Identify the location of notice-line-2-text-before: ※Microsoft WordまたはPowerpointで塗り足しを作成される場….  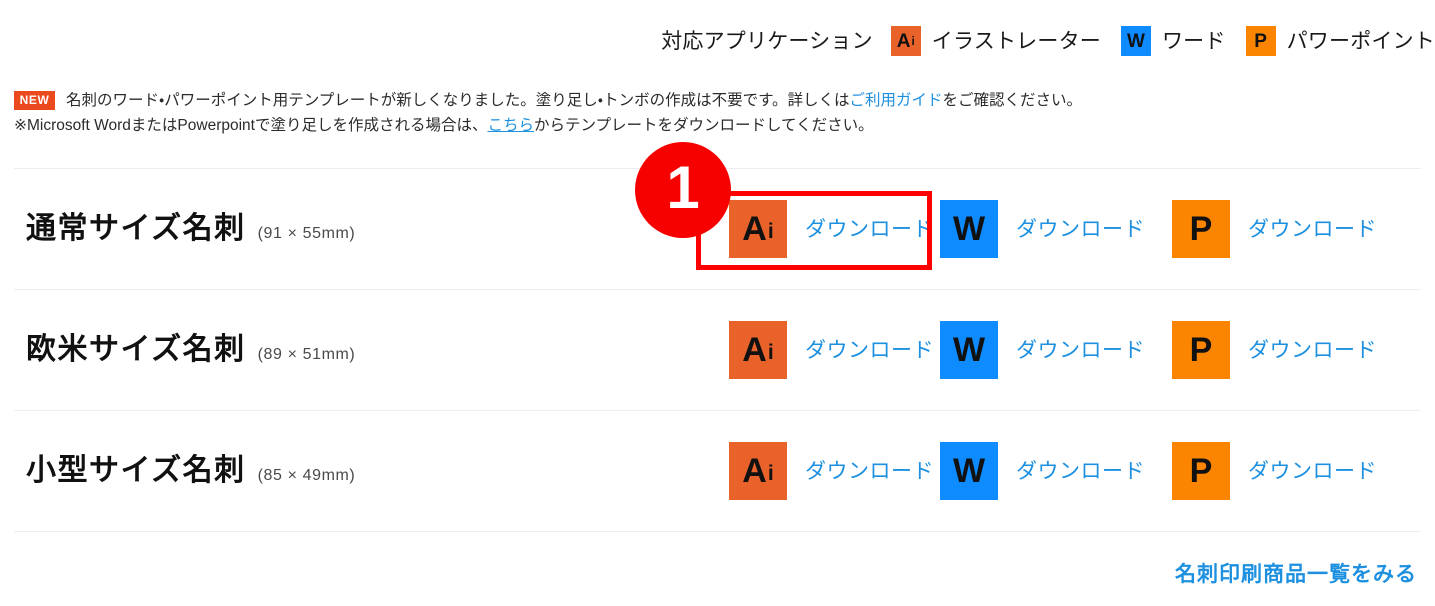
(251, 126).